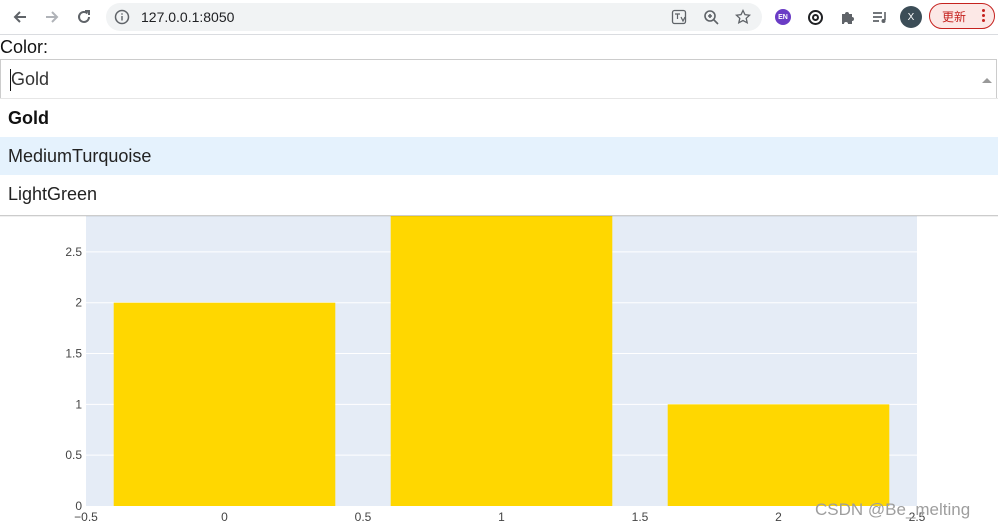 This screenshot has height=530, width=998. Describe the element at coordinates (434, 17) in the screenshot. I see `address-bar: 127.0.0.1:8050` at that location.